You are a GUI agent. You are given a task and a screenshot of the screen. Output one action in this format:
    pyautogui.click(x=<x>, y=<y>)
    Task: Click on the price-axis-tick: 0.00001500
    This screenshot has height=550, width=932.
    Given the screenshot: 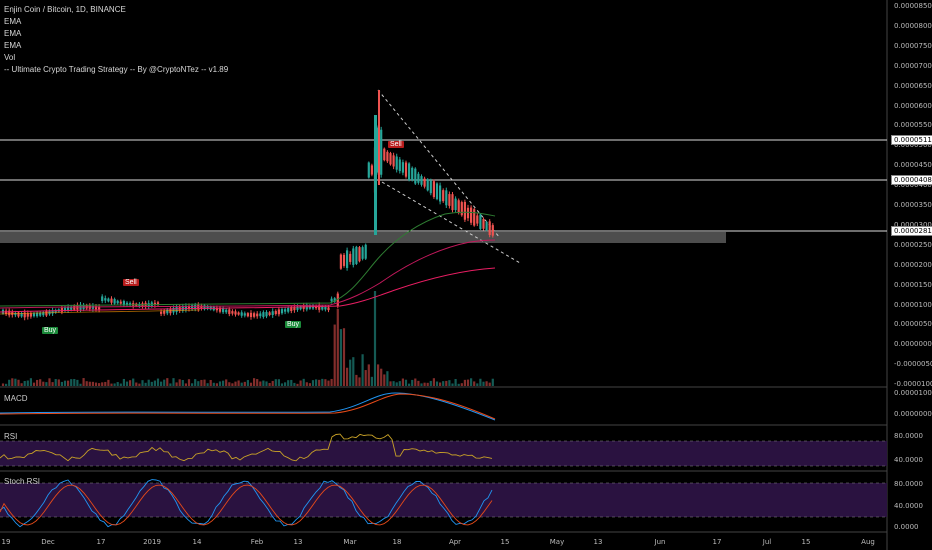 What is the action you would take?
    pyautogui.click(x=913, y=284)
    